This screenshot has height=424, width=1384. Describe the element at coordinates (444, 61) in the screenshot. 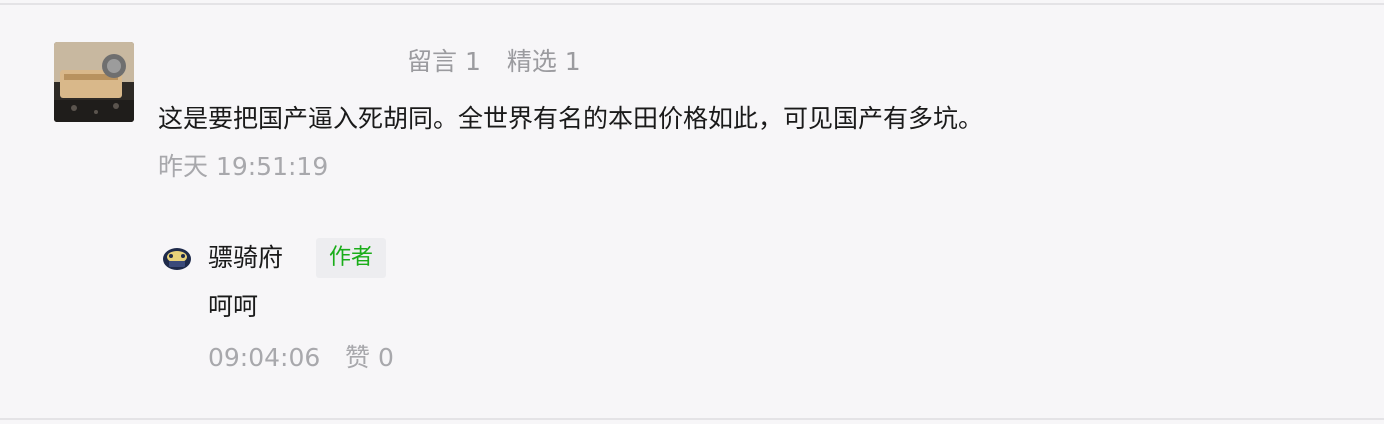

I see `comments-count: 留言 1` at that location.